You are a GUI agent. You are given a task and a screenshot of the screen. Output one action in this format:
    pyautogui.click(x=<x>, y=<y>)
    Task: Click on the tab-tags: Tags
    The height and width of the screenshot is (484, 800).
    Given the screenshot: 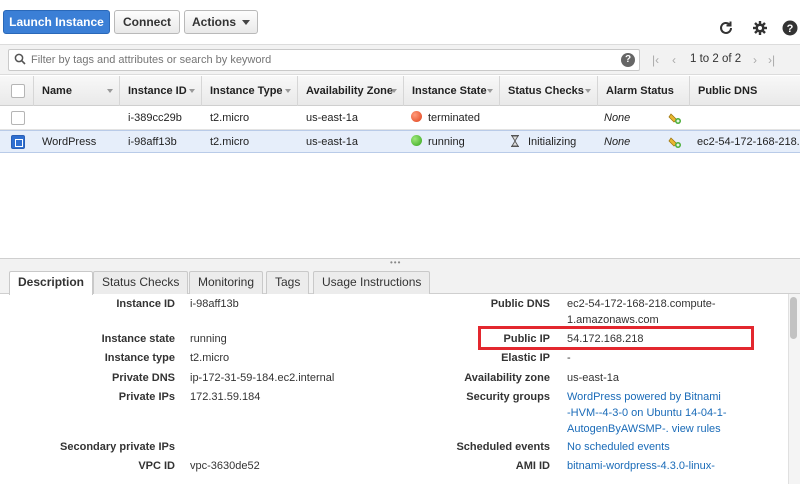 What is the action you would take?
    pyautogui.click(x=288, y=282)
    